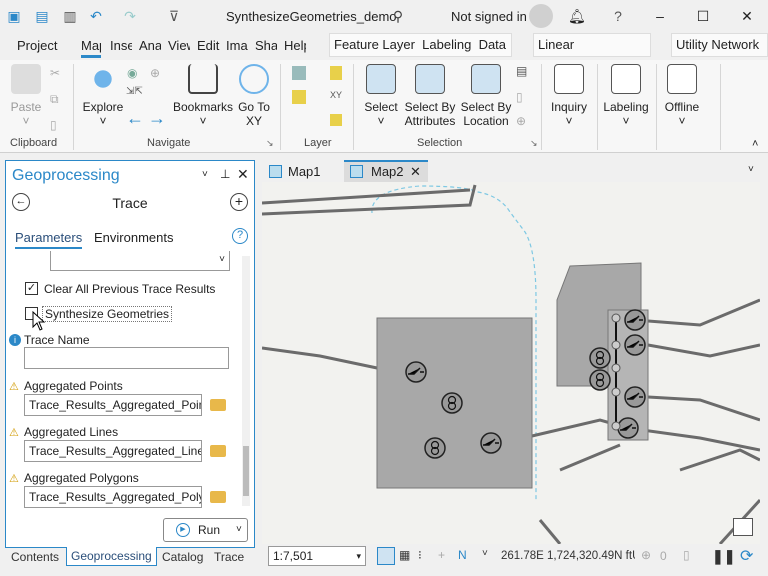 Image resolution: width=768 pixels, height=576 pixels. Describe the element at coordinates (254, 96) in the screenshot. I see `go-to-xy-button: Go To XY` at that location.